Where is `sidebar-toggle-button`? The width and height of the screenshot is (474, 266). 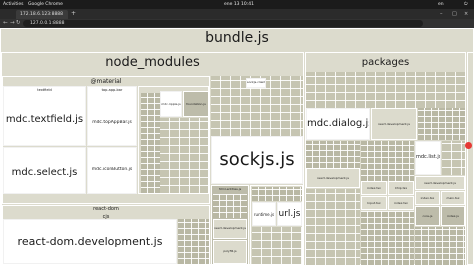 sidebar-toggle-button is located at coordinates (468, 145).